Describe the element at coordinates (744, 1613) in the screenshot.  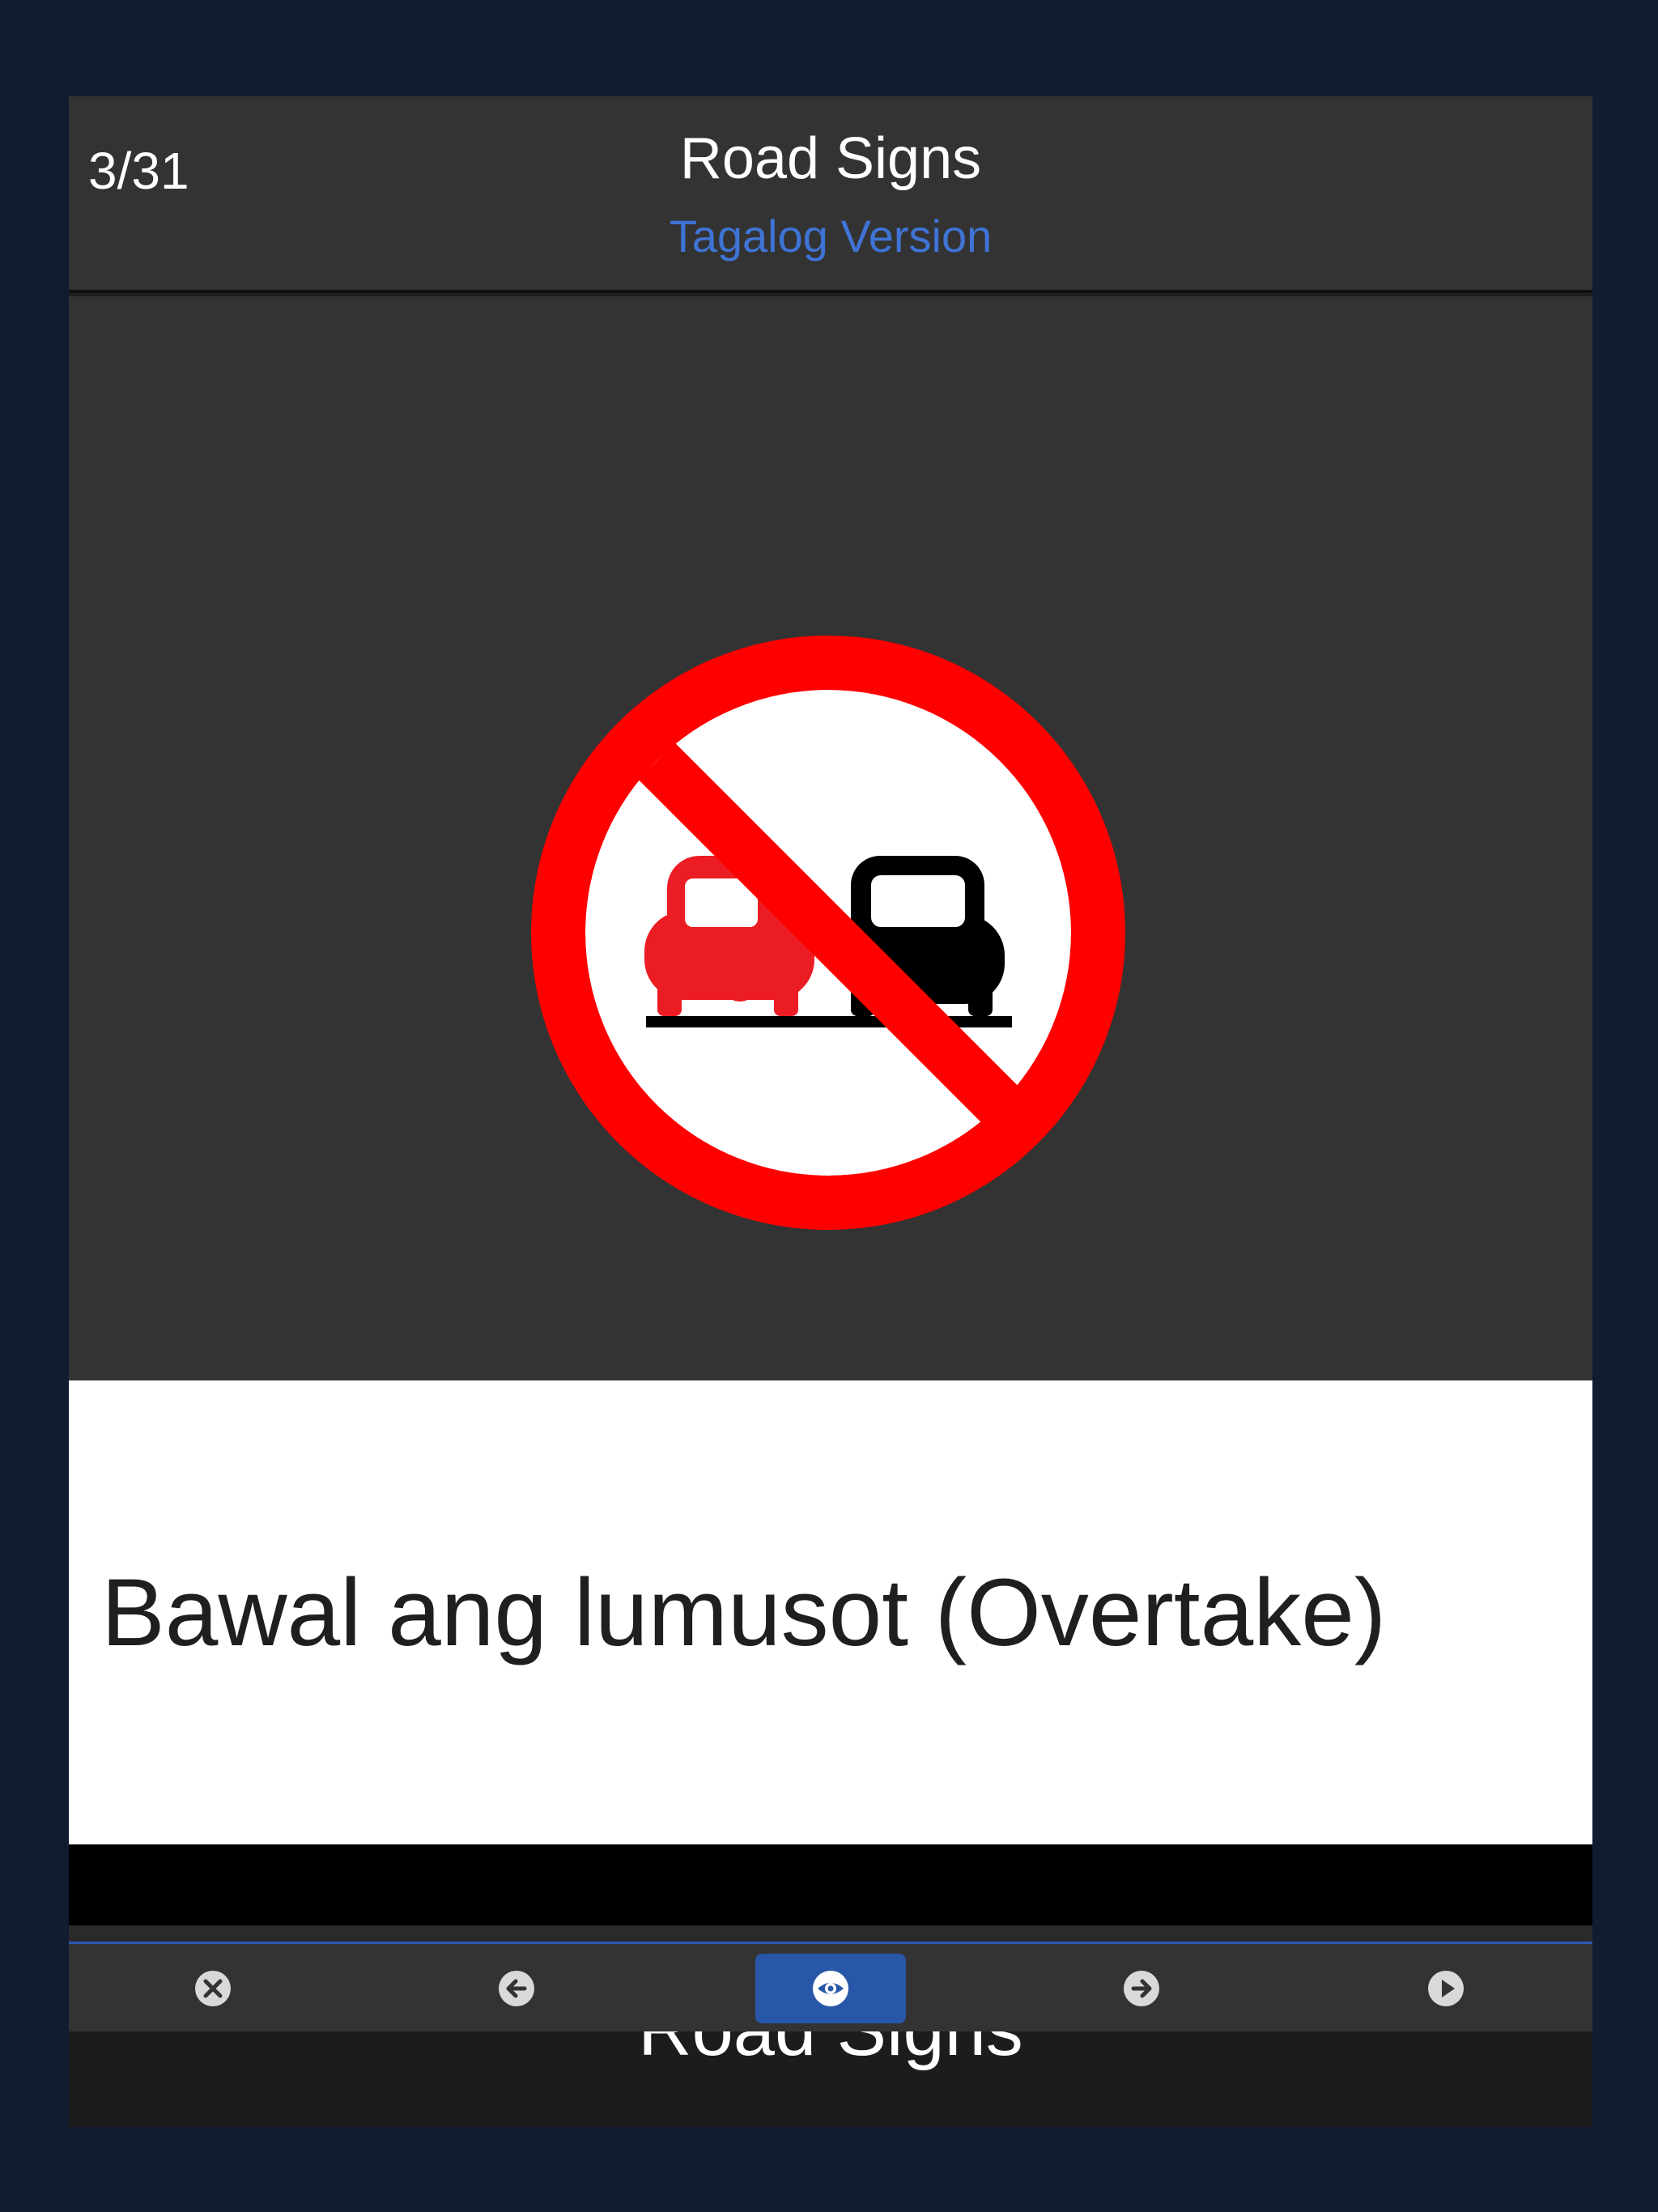
I see `sign-caption: Bawal ang lumusot (Overtake)` at that location.